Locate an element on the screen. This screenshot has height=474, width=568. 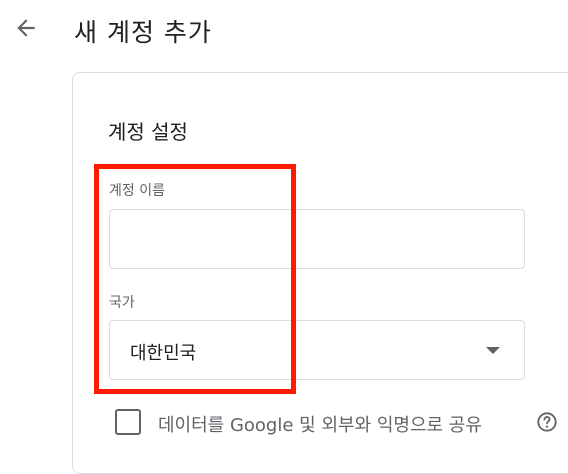
arrow-left-icon is located at coordinates (26, 28).